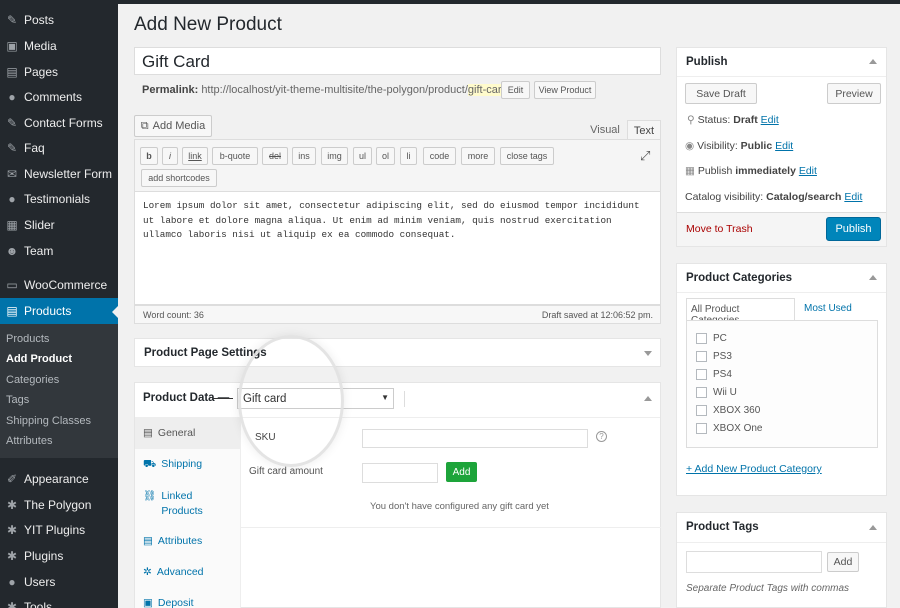 The width and height of the screenshot is (900, 608). I want to click on page-title: Add New Product, so click(208, 24).